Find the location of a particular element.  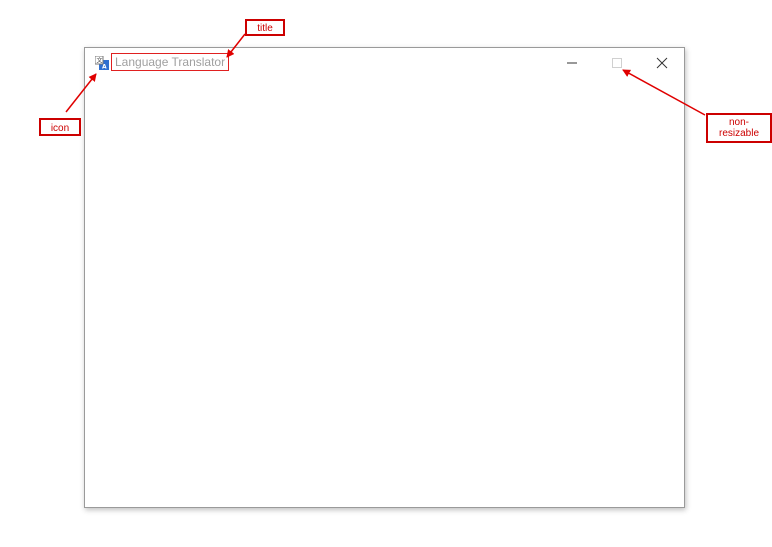

annotation-icon-text: icon is located at coordinates (60, 128).